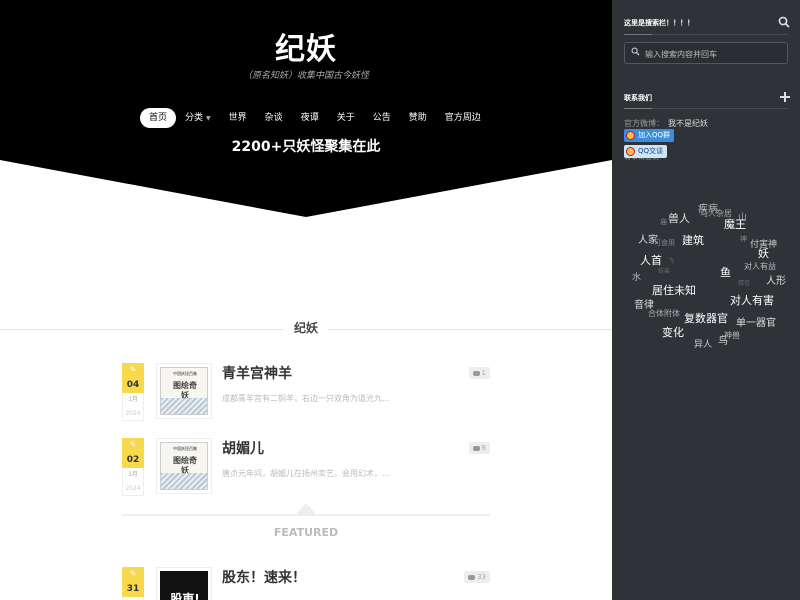 The width and height of the screenshot is (800, 600). I want to click on featured-label: FEATURED, so click(306, 532).